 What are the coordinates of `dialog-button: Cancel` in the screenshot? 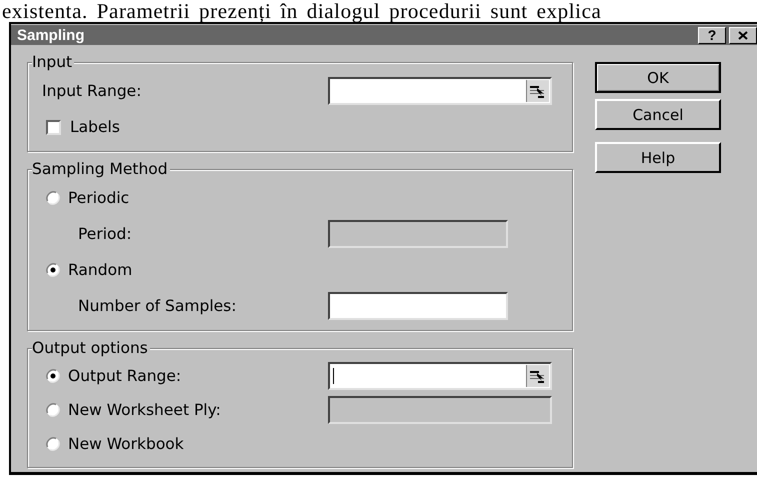 It's located at (658, 114).